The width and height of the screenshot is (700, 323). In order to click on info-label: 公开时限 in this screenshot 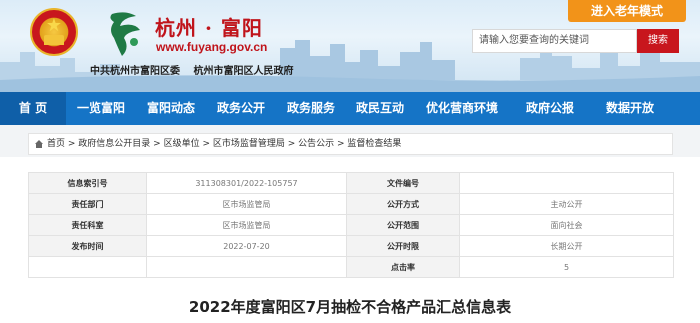, I will do `click(403, 246)`.